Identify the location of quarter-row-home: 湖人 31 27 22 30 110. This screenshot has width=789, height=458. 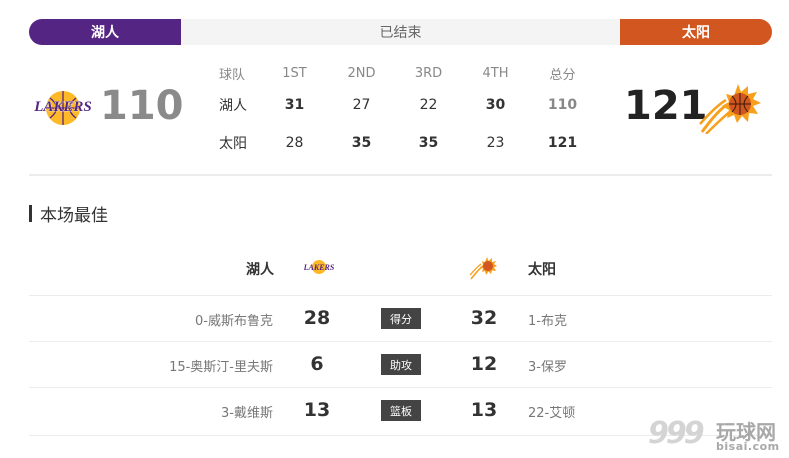
(400, 105).